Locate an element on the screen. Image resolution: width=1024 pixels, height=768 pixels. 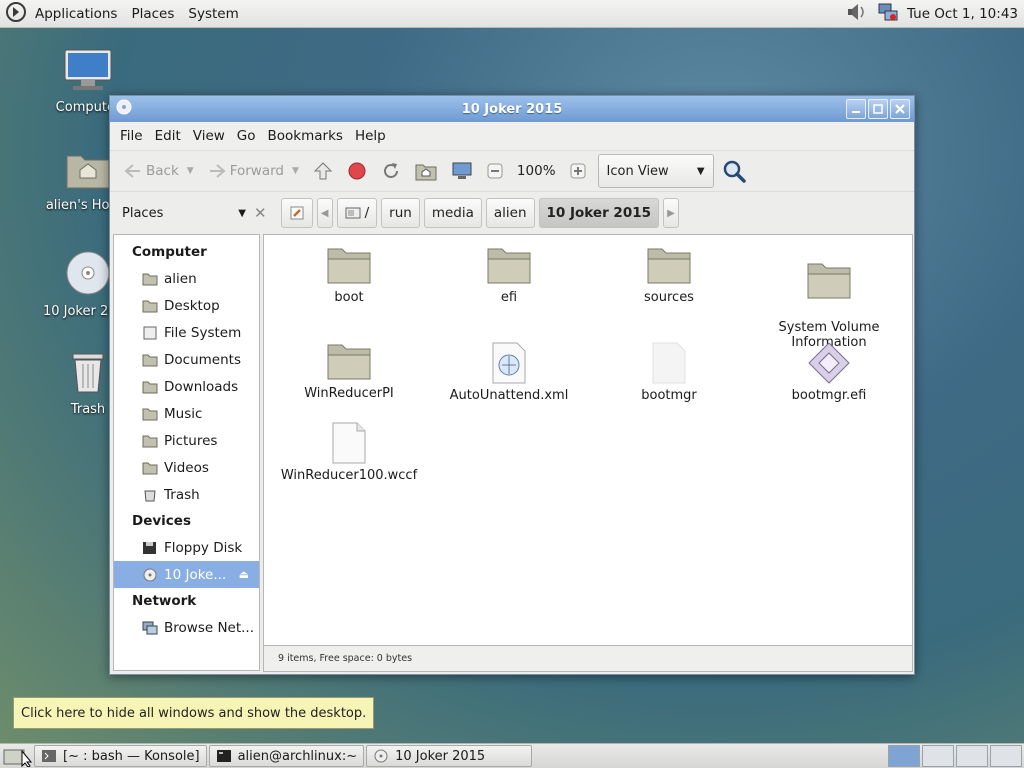
title-bar: 10 Joker 2015 is located at coordinates (512, 109).